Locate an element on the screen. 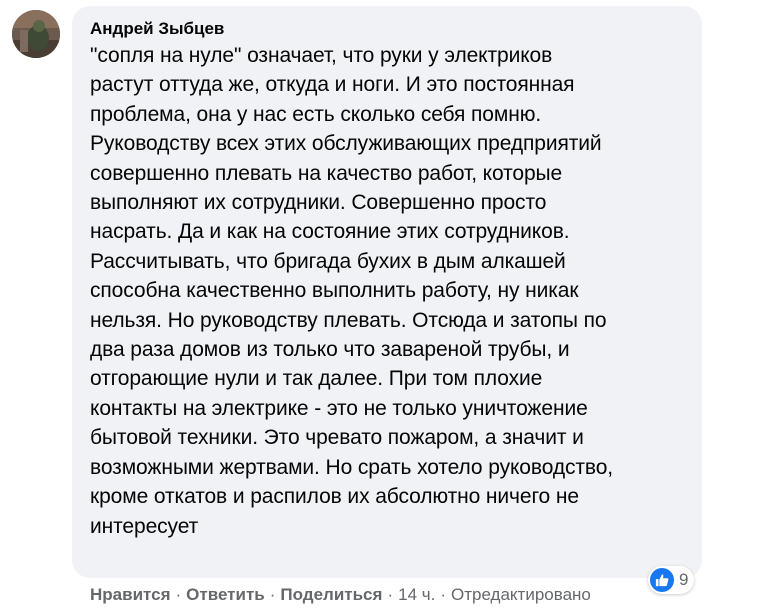 This screenshot has height=615, width=760. reply-button: Ответить is located at coordinates (225, 595).